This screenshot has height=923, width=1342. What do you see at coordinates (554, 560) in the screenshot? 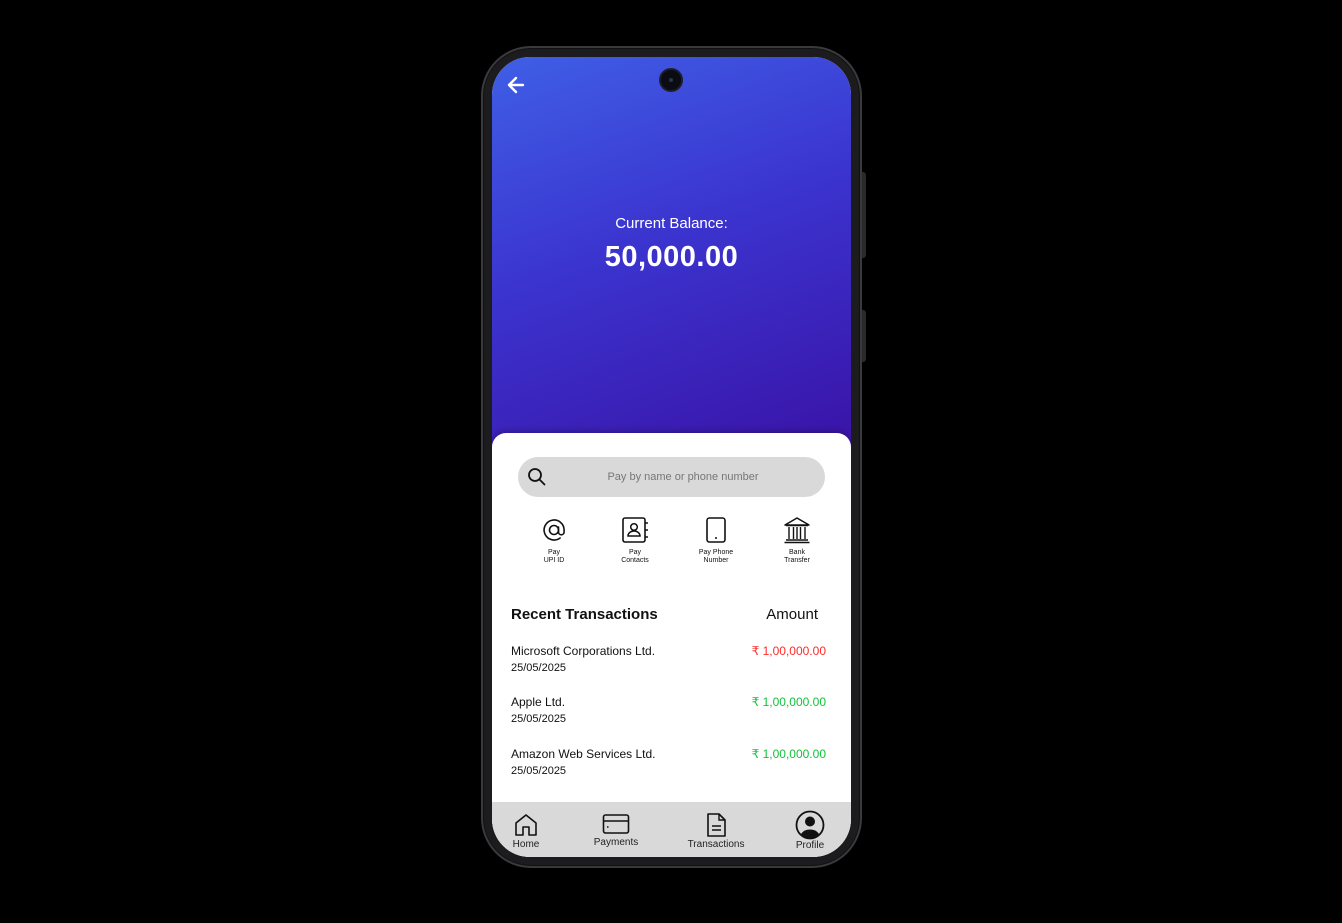
I see `action-label: UPI ID` at bounding box center [554, 560].